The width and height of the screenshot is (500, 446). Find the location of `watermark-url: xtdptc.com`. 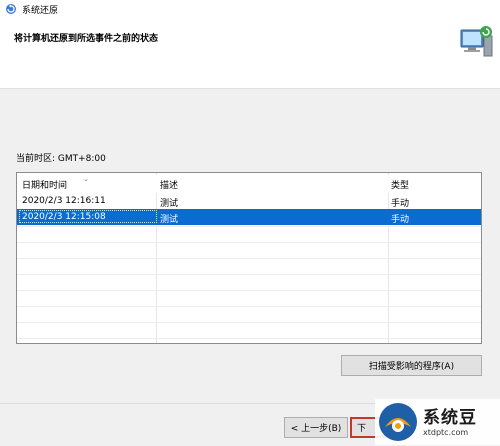

watermark-url: xtdptc.com is located at coordinates (446, 432).